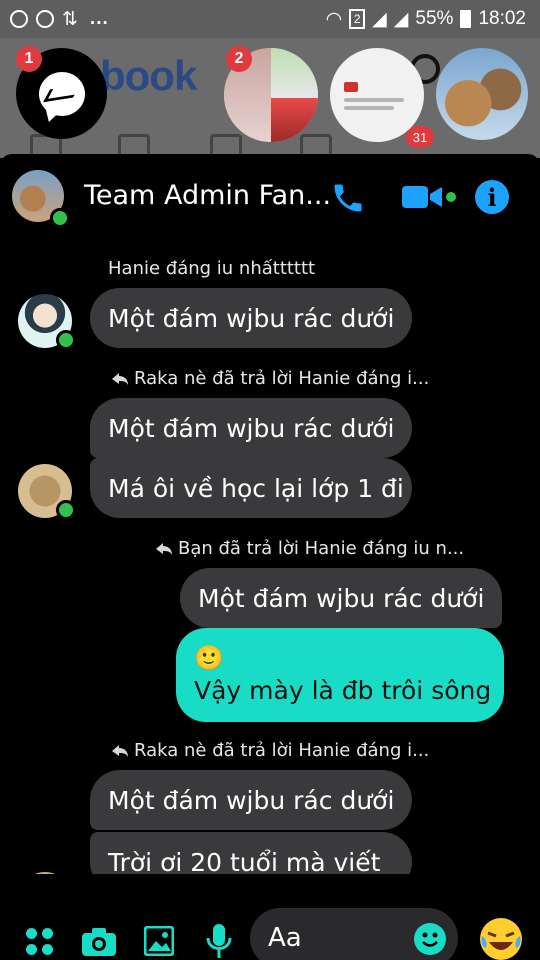 The width and height of the screenshot is (540, 960). What do you see at coordinates (377, 95) in the screenshot?
I see `post-chat-head` at bounding box center [377, 95].